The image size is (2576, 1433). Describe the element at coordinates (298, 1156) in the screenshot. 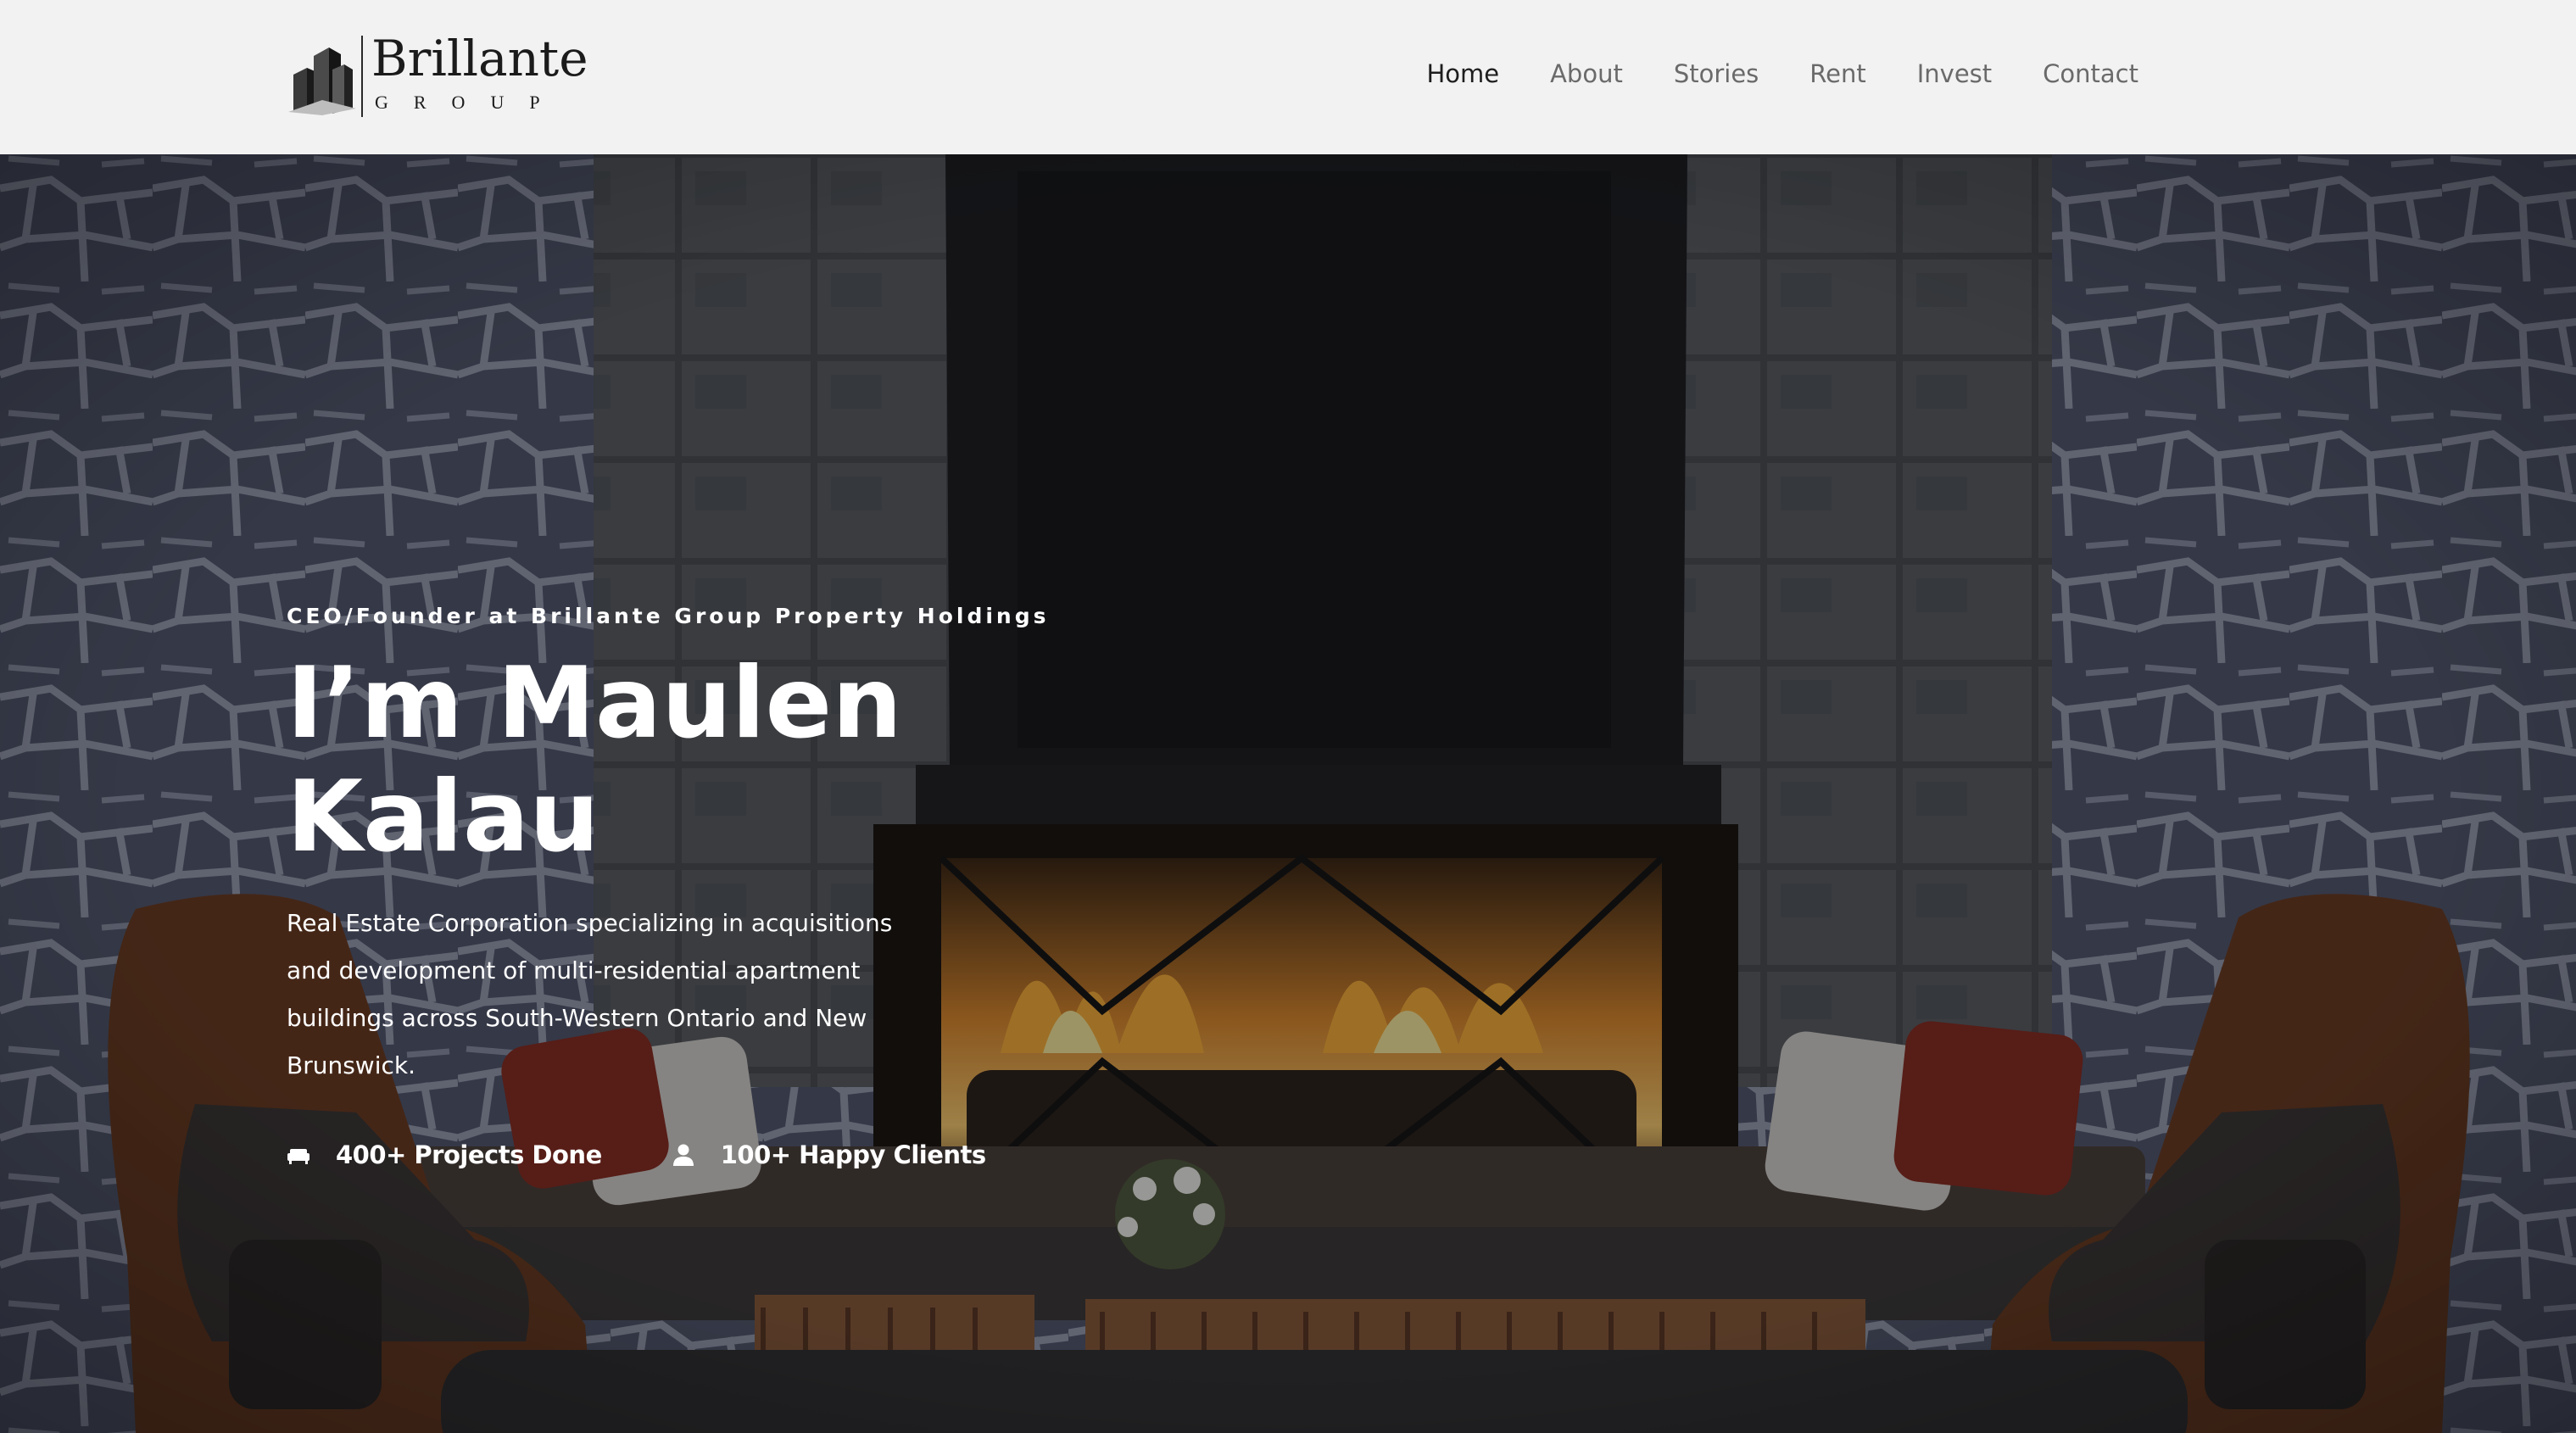

I see `sofa-icon` at that location.